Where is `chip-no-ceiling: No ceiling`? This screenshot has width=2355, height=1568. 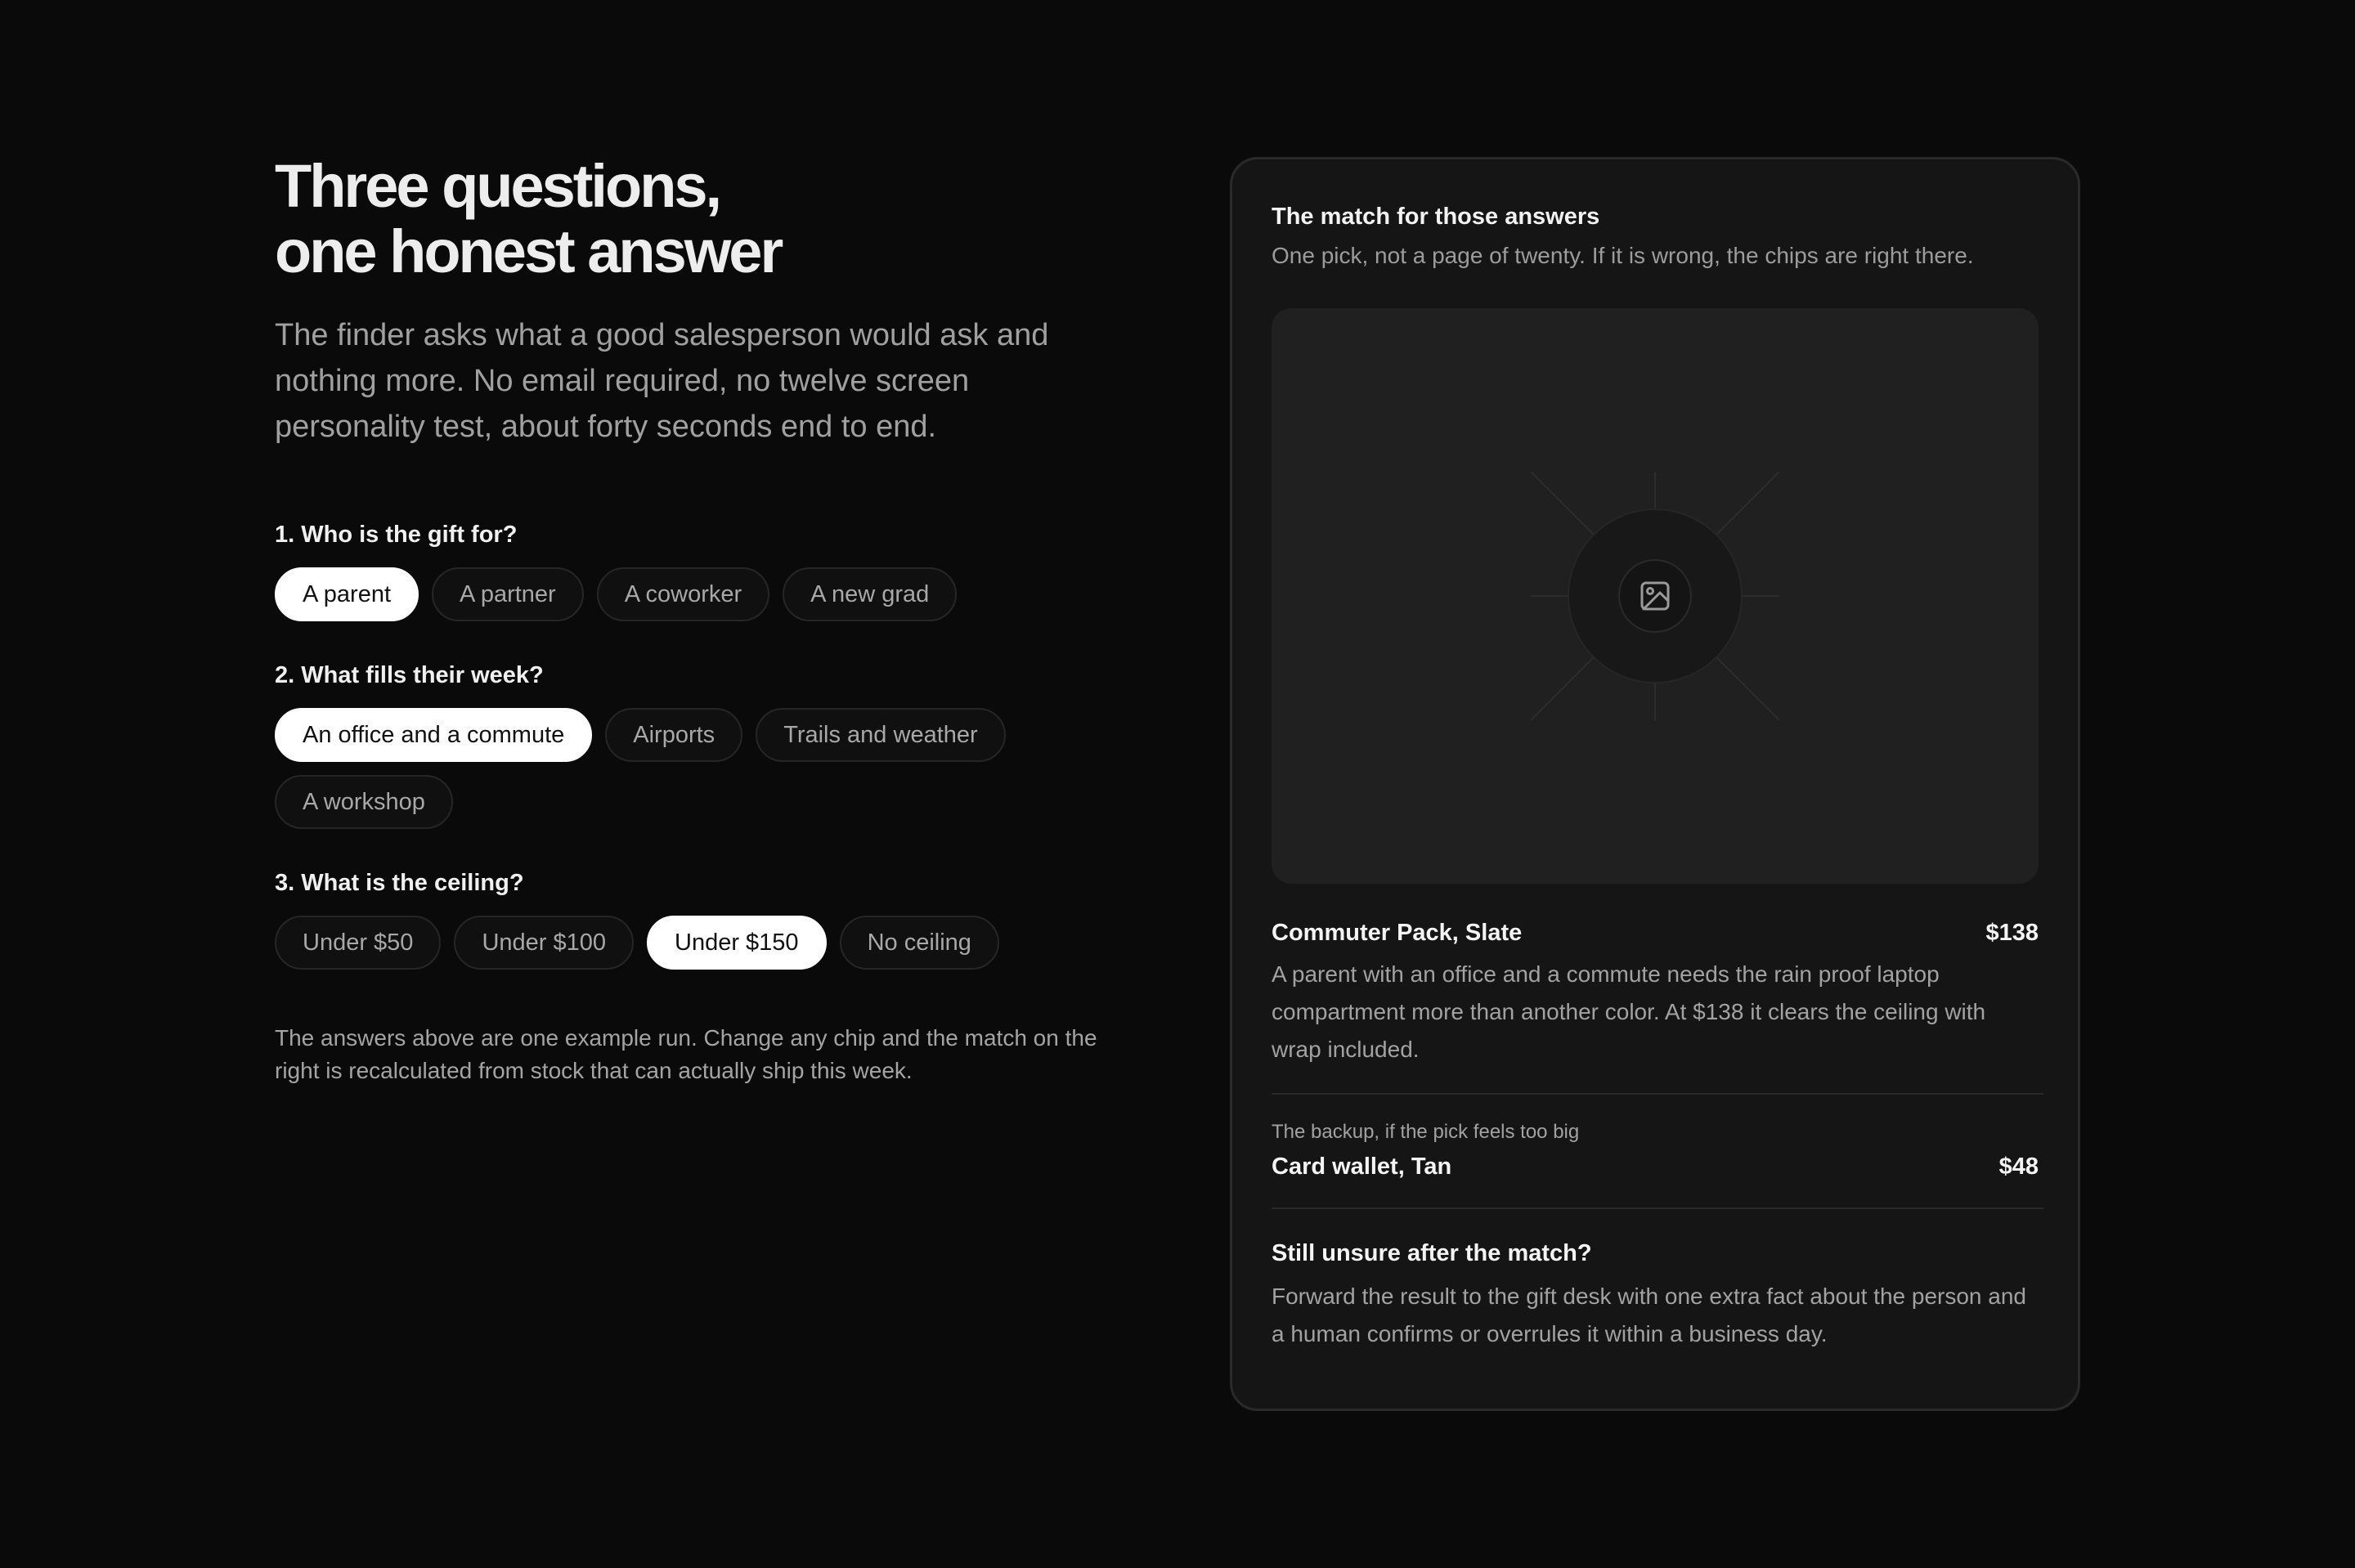 chip-no-ceiling: No ceiling is located at coordinates (919, 943).